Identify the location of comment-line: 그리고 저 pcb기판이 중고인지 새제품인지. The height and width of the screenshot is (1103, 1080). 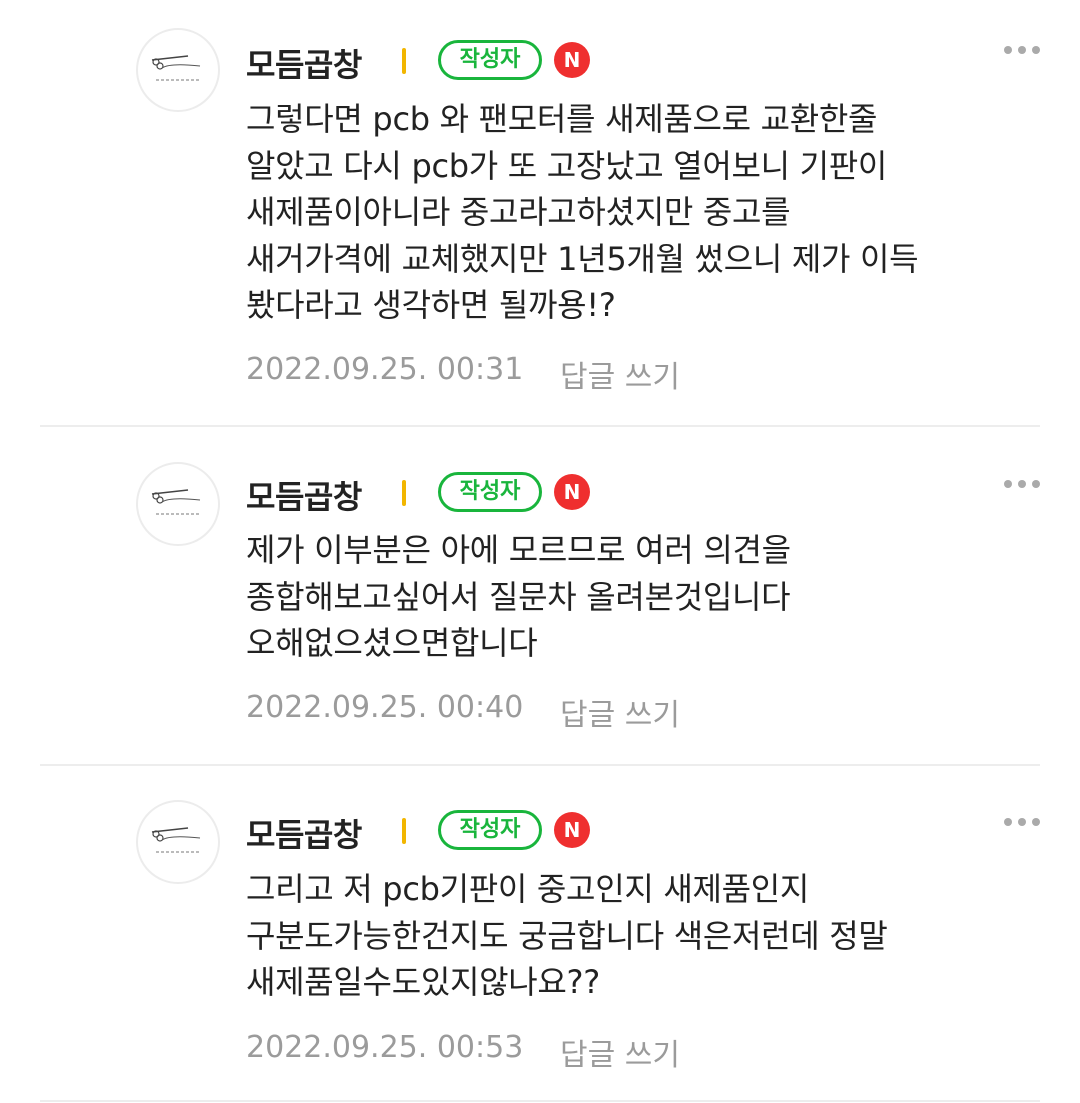
(528, 889).